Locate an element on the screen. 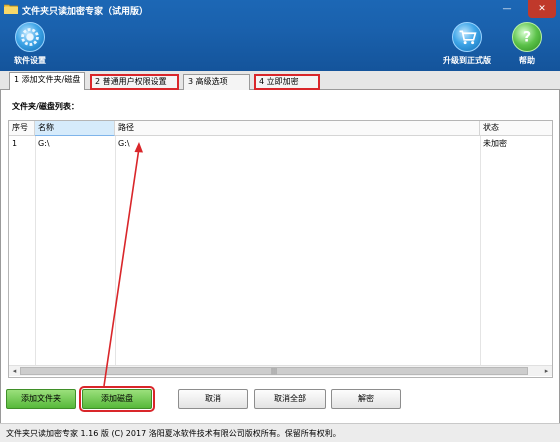 This screenshot has width=560, height=442. column-header-status: 状态 is located at coordinates (516, 128).